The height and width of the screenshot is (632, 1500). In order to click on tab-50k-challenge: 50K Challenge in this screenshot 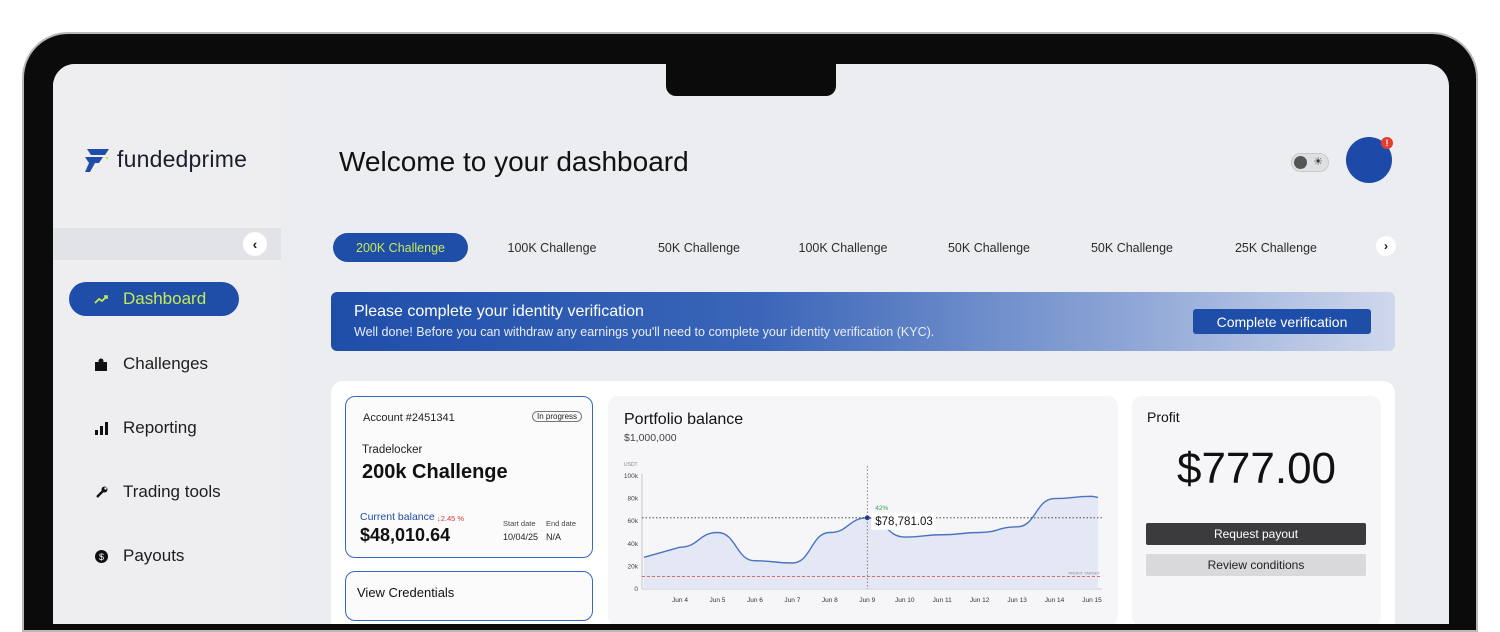, I will do `click(699, 247)`.